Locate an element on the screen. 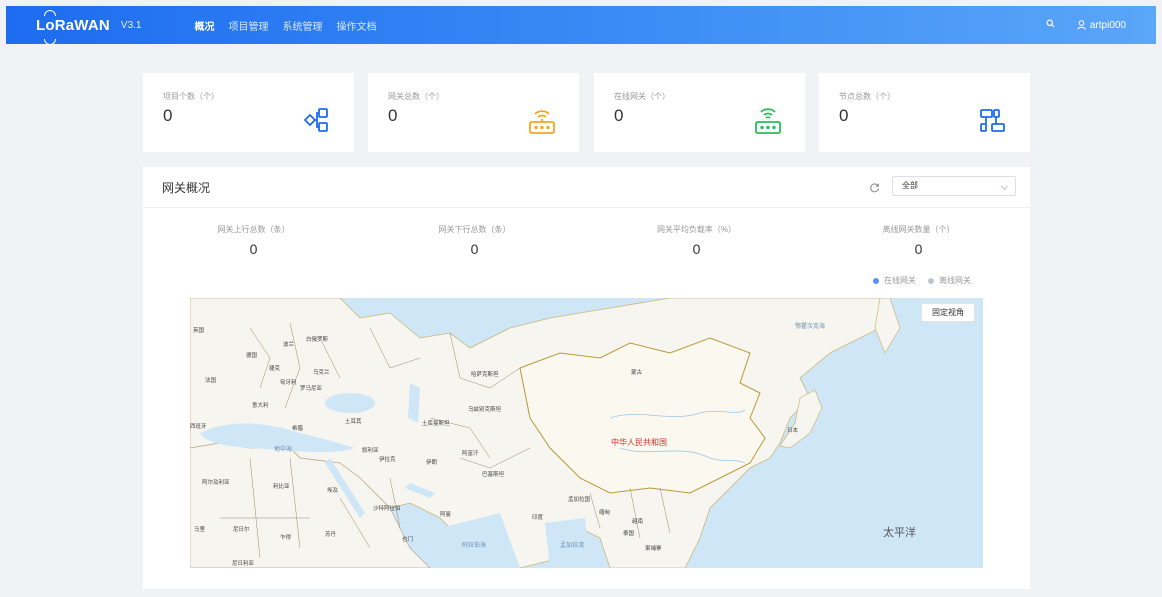 This screenshot has width=1162, height=597. map-label-turkmenistan: 土库曼斯坦 is located at coordinates (436, 424).